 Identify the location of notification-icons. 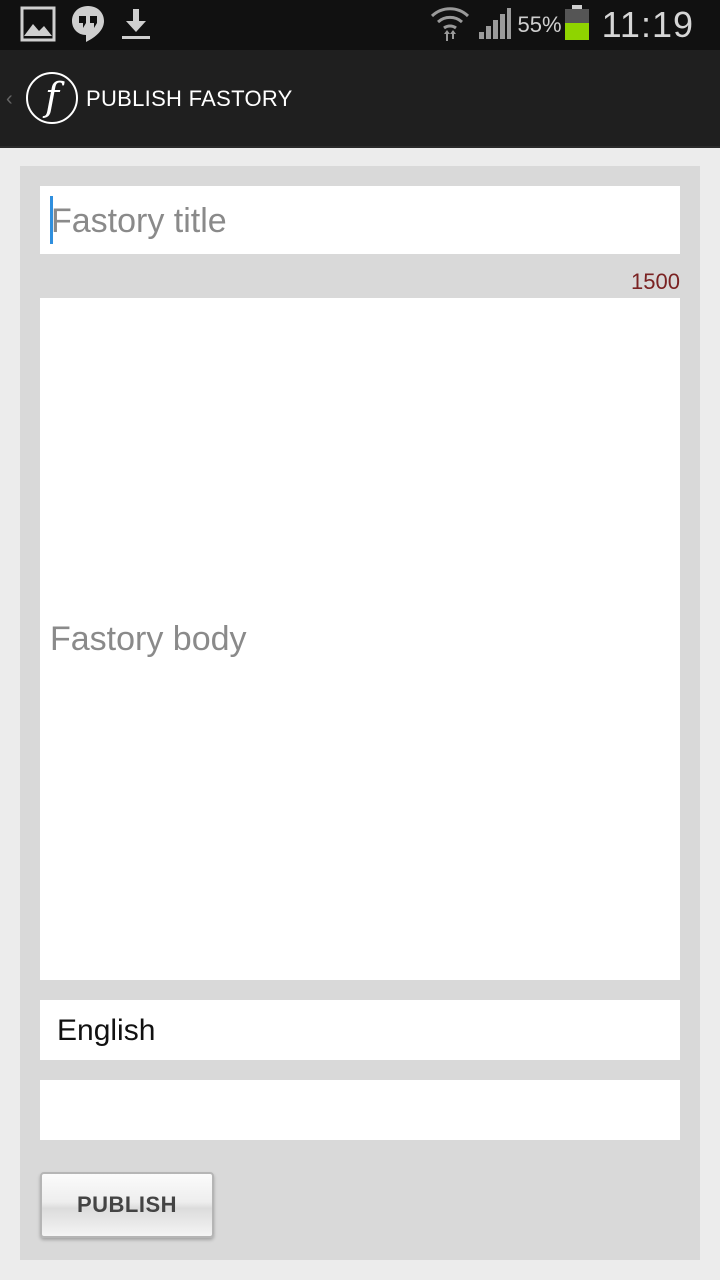
(86, 26).